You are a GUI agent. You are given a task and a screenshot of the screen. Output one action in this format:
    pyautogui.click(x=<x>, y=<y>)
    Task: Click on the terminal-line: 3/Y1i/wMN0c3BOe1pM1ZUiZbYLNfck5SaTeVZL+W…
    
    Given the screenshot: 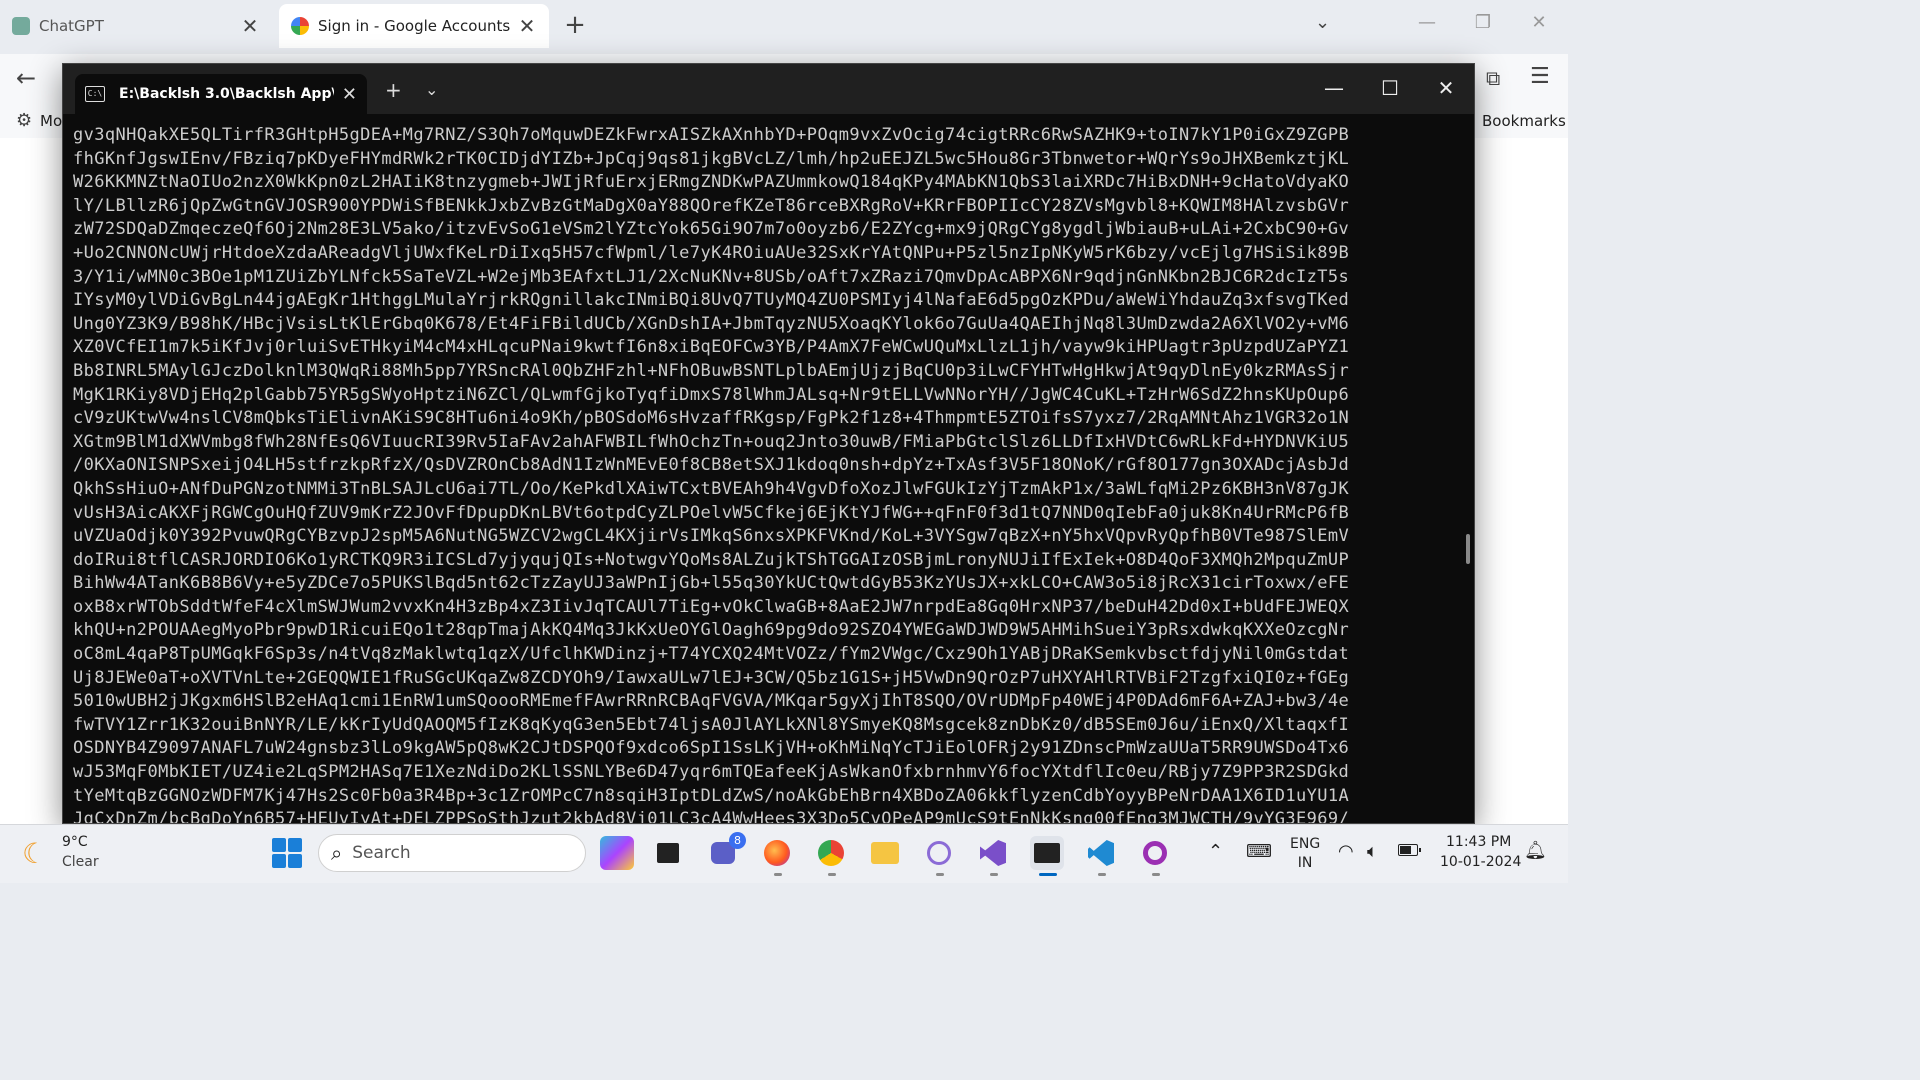 What is the action you would take?
    pyautogui.click(x=711, y=276)
    